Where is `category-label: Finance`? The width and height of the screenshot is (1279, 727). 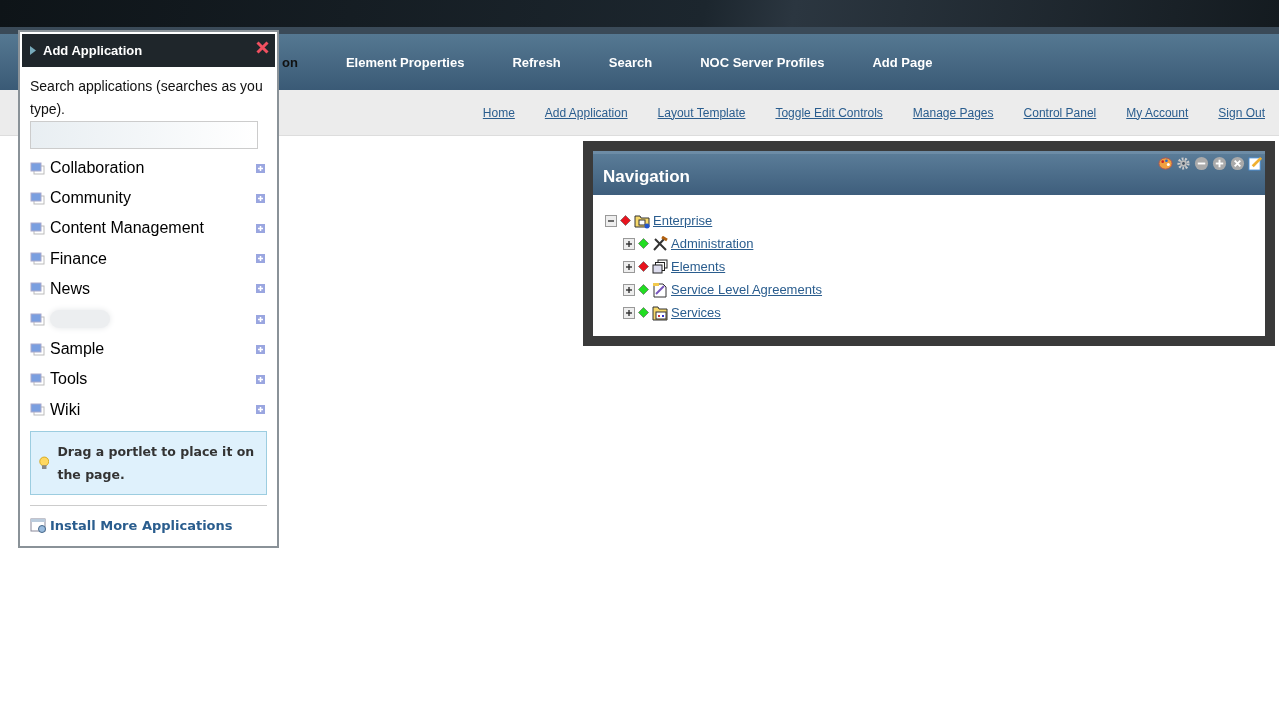
category-label: Finance is located at coordinates (150, 258).